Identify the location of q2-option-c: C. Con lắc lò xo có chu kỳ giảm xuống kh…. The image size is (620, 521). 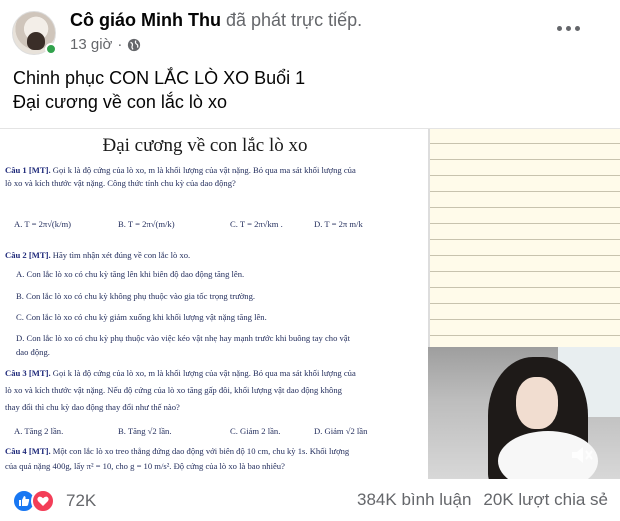
(141, 317).